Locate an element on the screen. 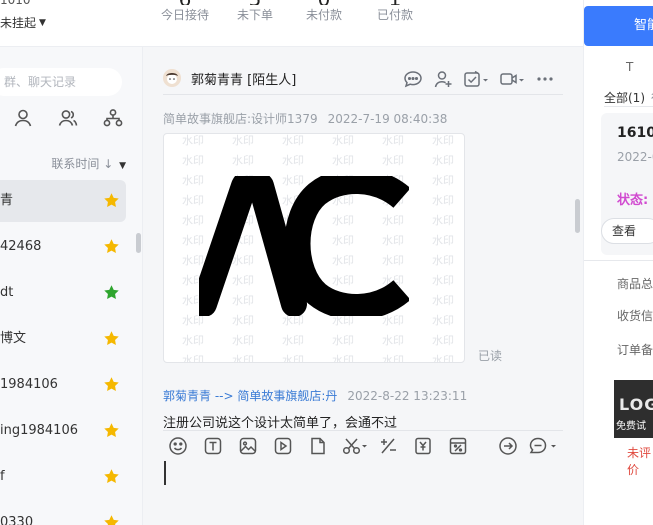  more-options-icon is located at coordinates (545, 79).